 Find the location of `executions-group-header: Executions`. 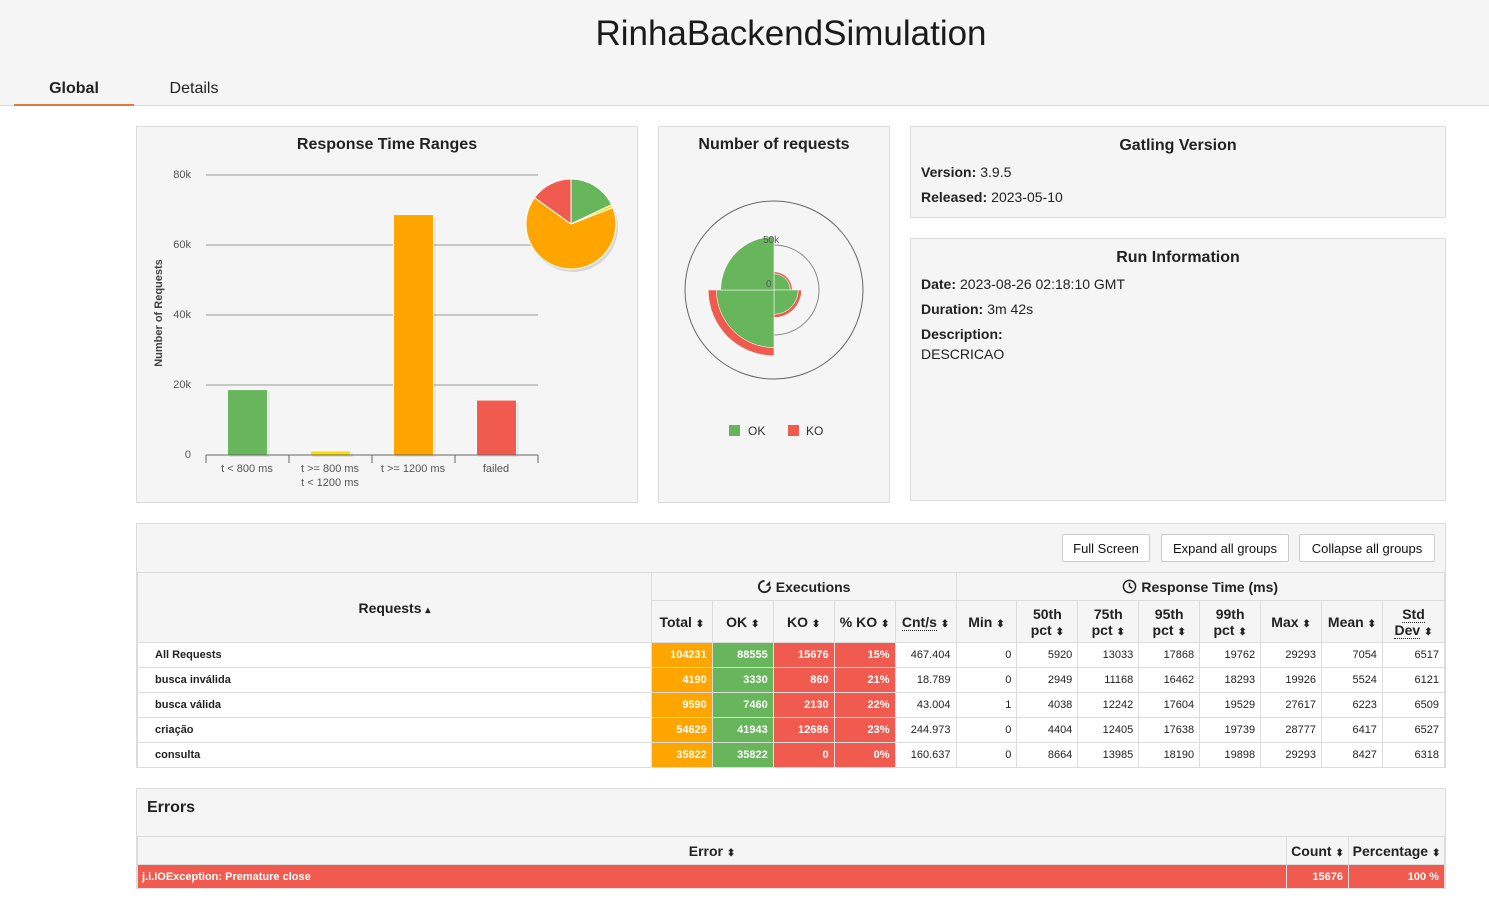

executions-group-header: Executions is located at coordinates (803, 586).